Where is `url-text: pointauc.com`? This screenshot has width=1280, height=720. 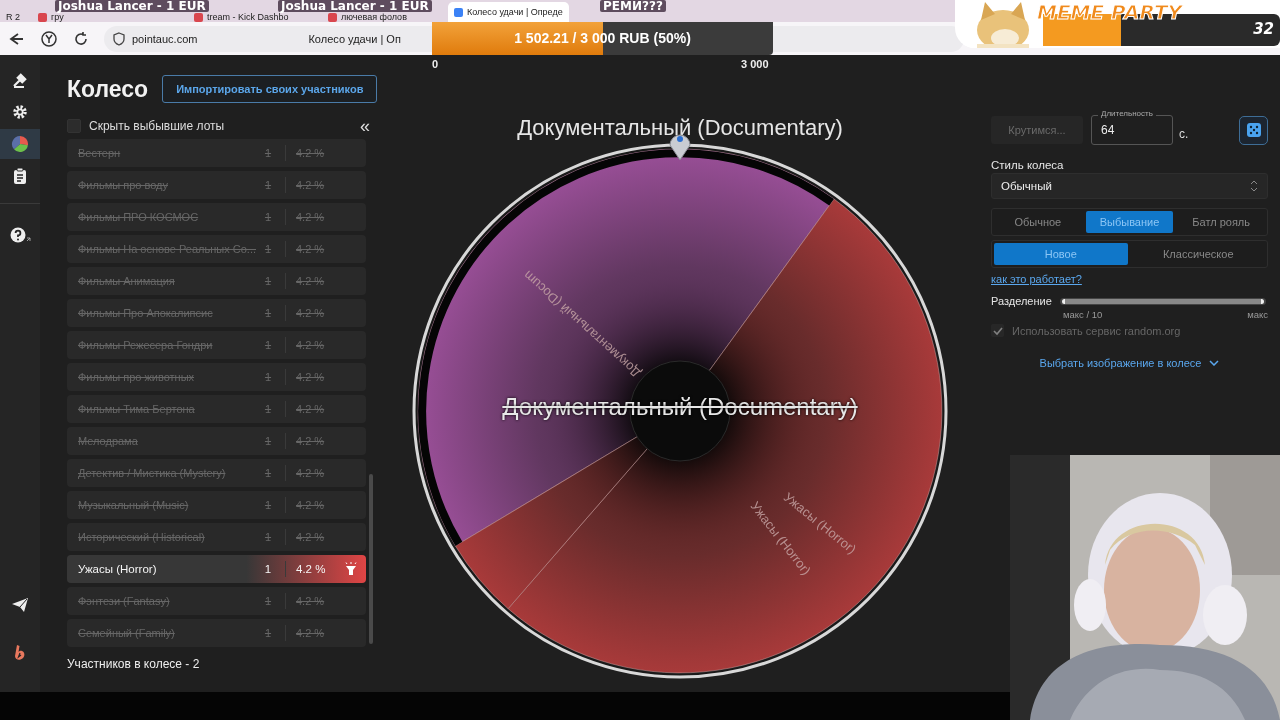
url-text: pointauc.com is located at coordinates (165, 38).